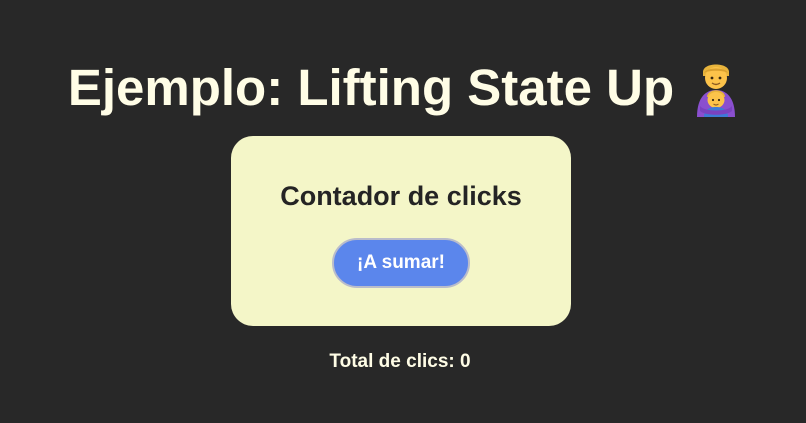 This screenshot has height=423, width=806. Describe the element at coordinates (716, 88) in the screenshot. I see `man-with-child-emoji-icon` at that location.